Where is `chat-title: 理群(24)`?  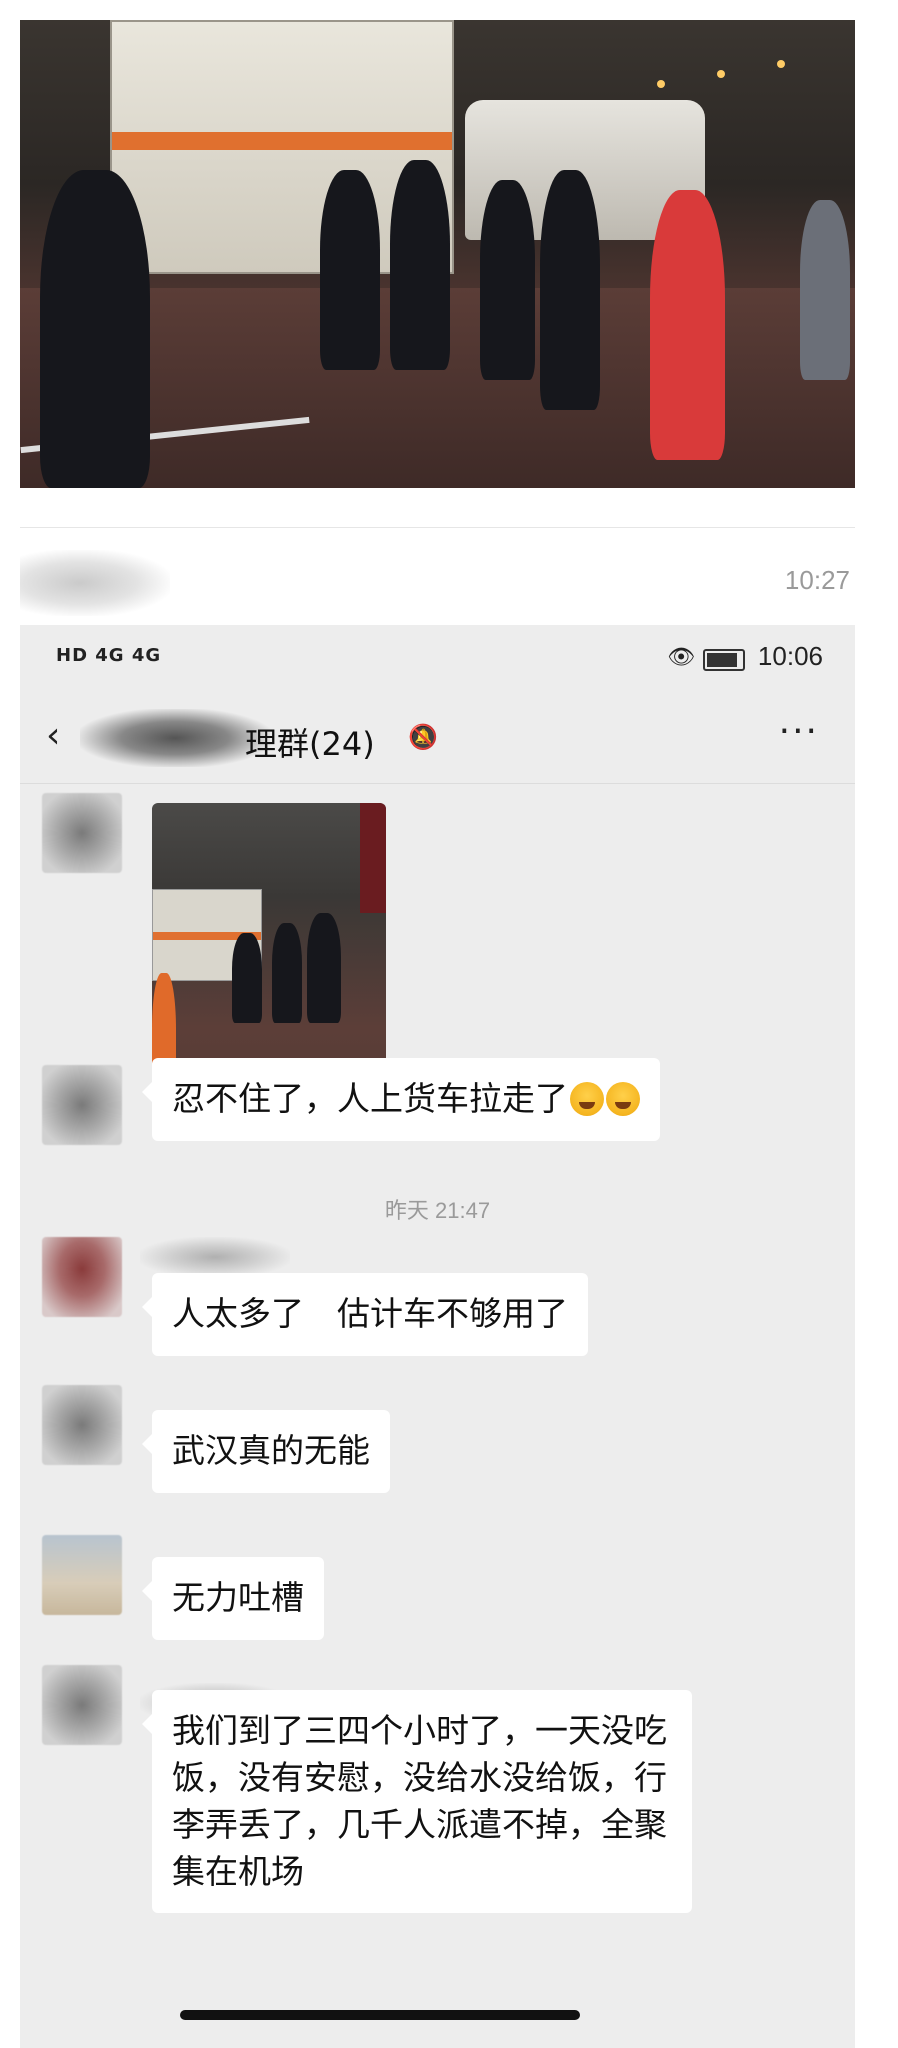 chat-title: 理群(24) is located at coordinates (310, 744).